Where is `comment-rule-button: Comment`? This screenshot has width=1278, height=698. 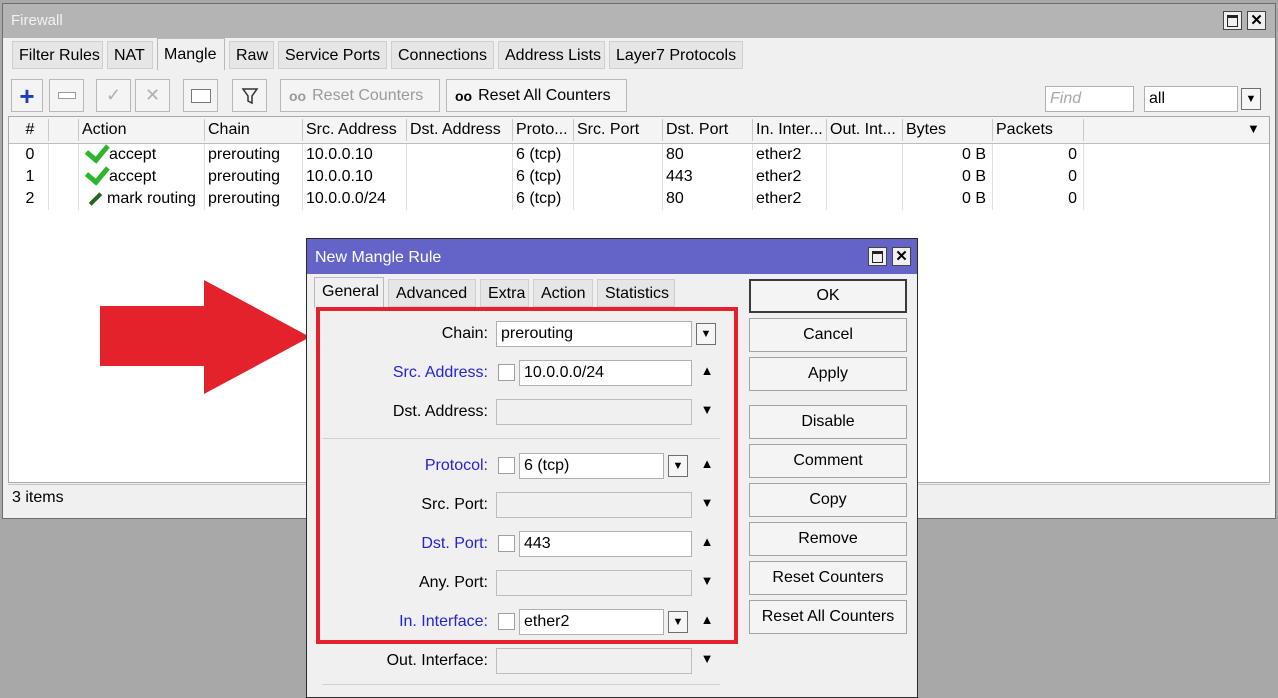 comment-rule-button: Comment is located at coordinates (828, 461).